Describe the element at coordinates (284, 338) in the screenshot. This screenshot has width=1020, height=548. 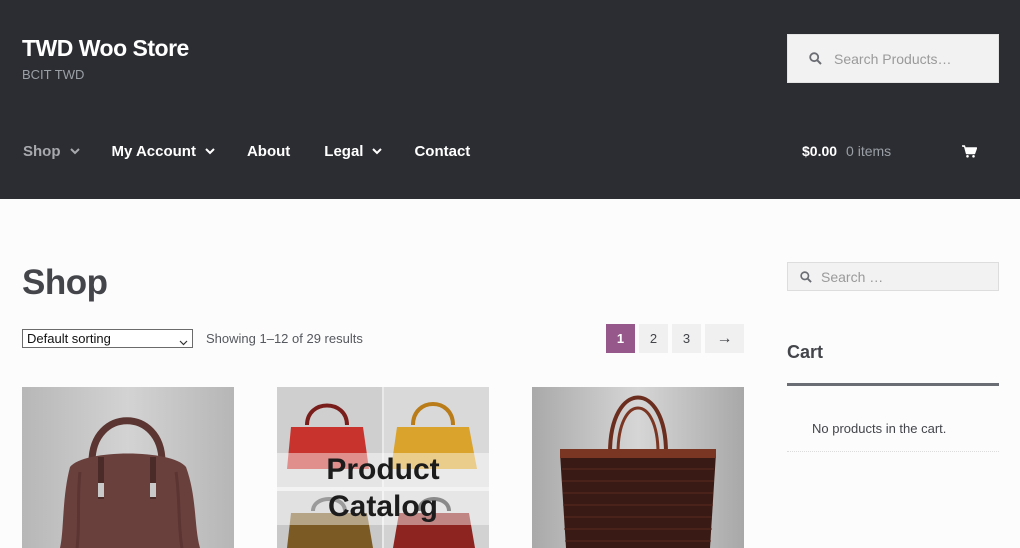
I see `result-count: Showing 1–12 of 29 results` at that location.